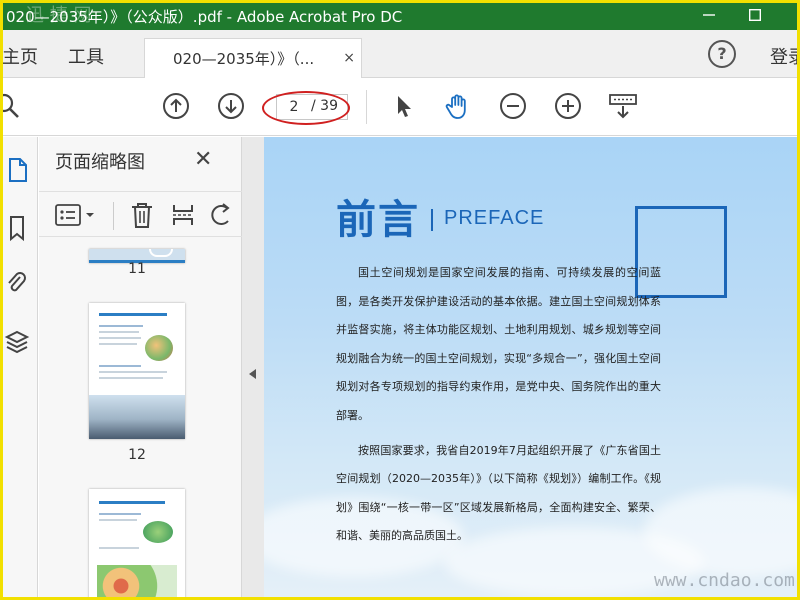 This screenshot has height=600, width=800. Describe the element at coordinates (366, 107) in the screenshot. I see `toolbar-divider` at that location.